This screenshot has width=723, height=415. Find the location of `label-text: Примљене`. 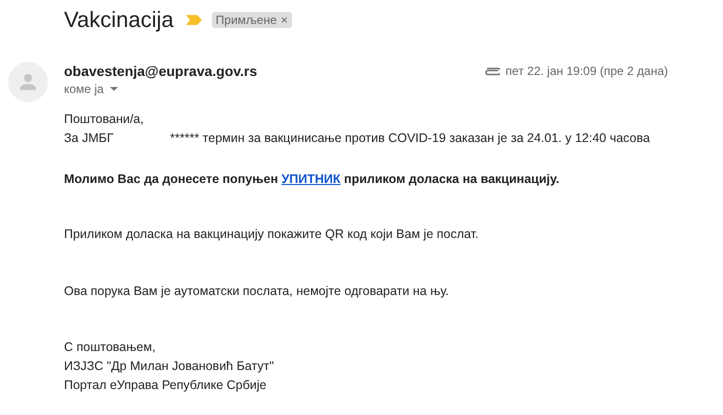

label-text: Примљене is located at coordinates (246, 20).